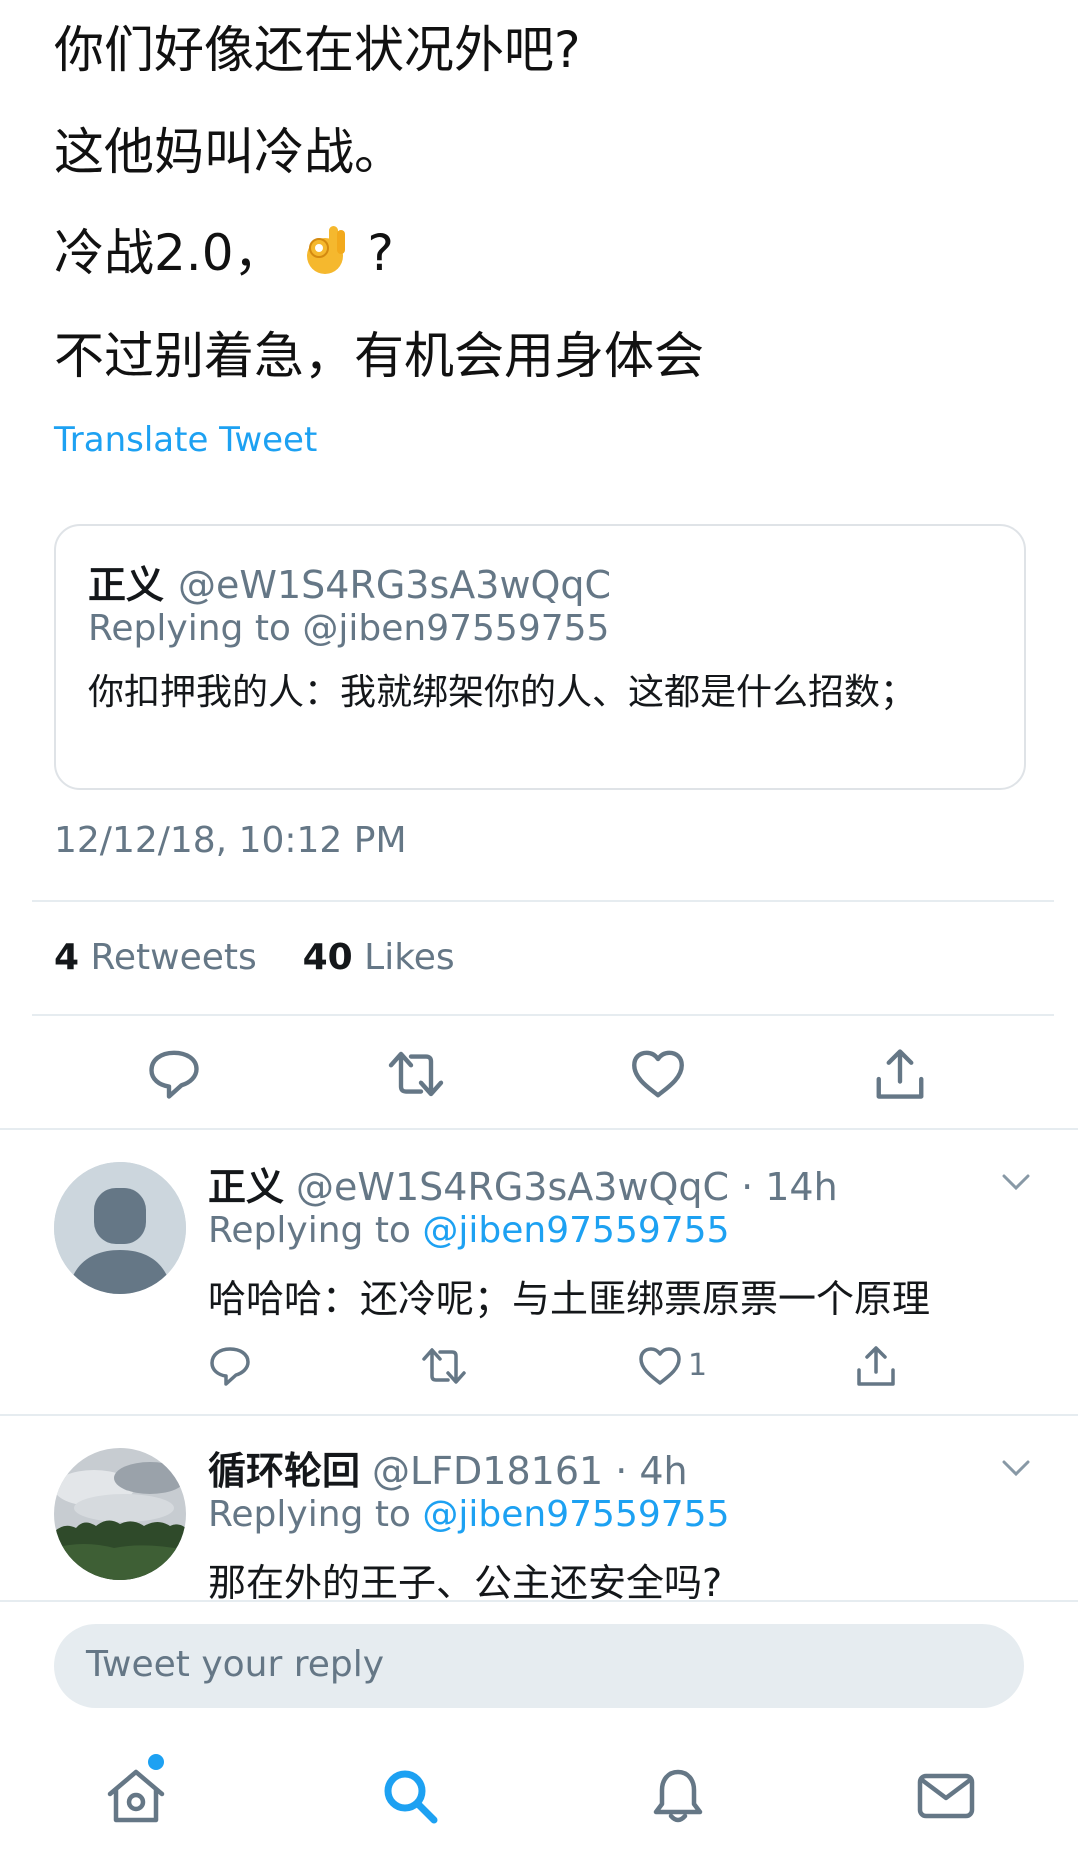 The image size is (1078, 1860). I want to click on reply-2-avatar, so click(120, 1514).